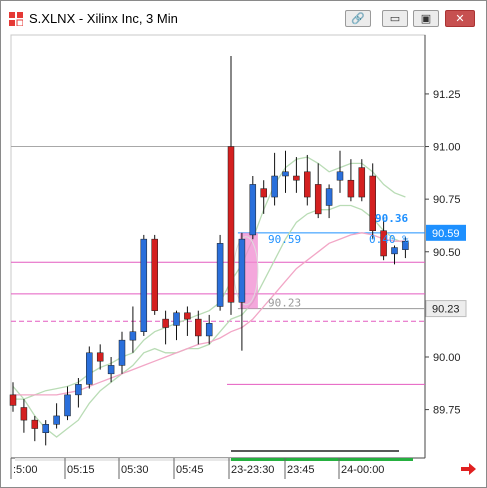 The image size is (487, 488). Describe the element at coordinates (301, 470) in the screenshot. I see `x-tick-label: 23:45` at that location.